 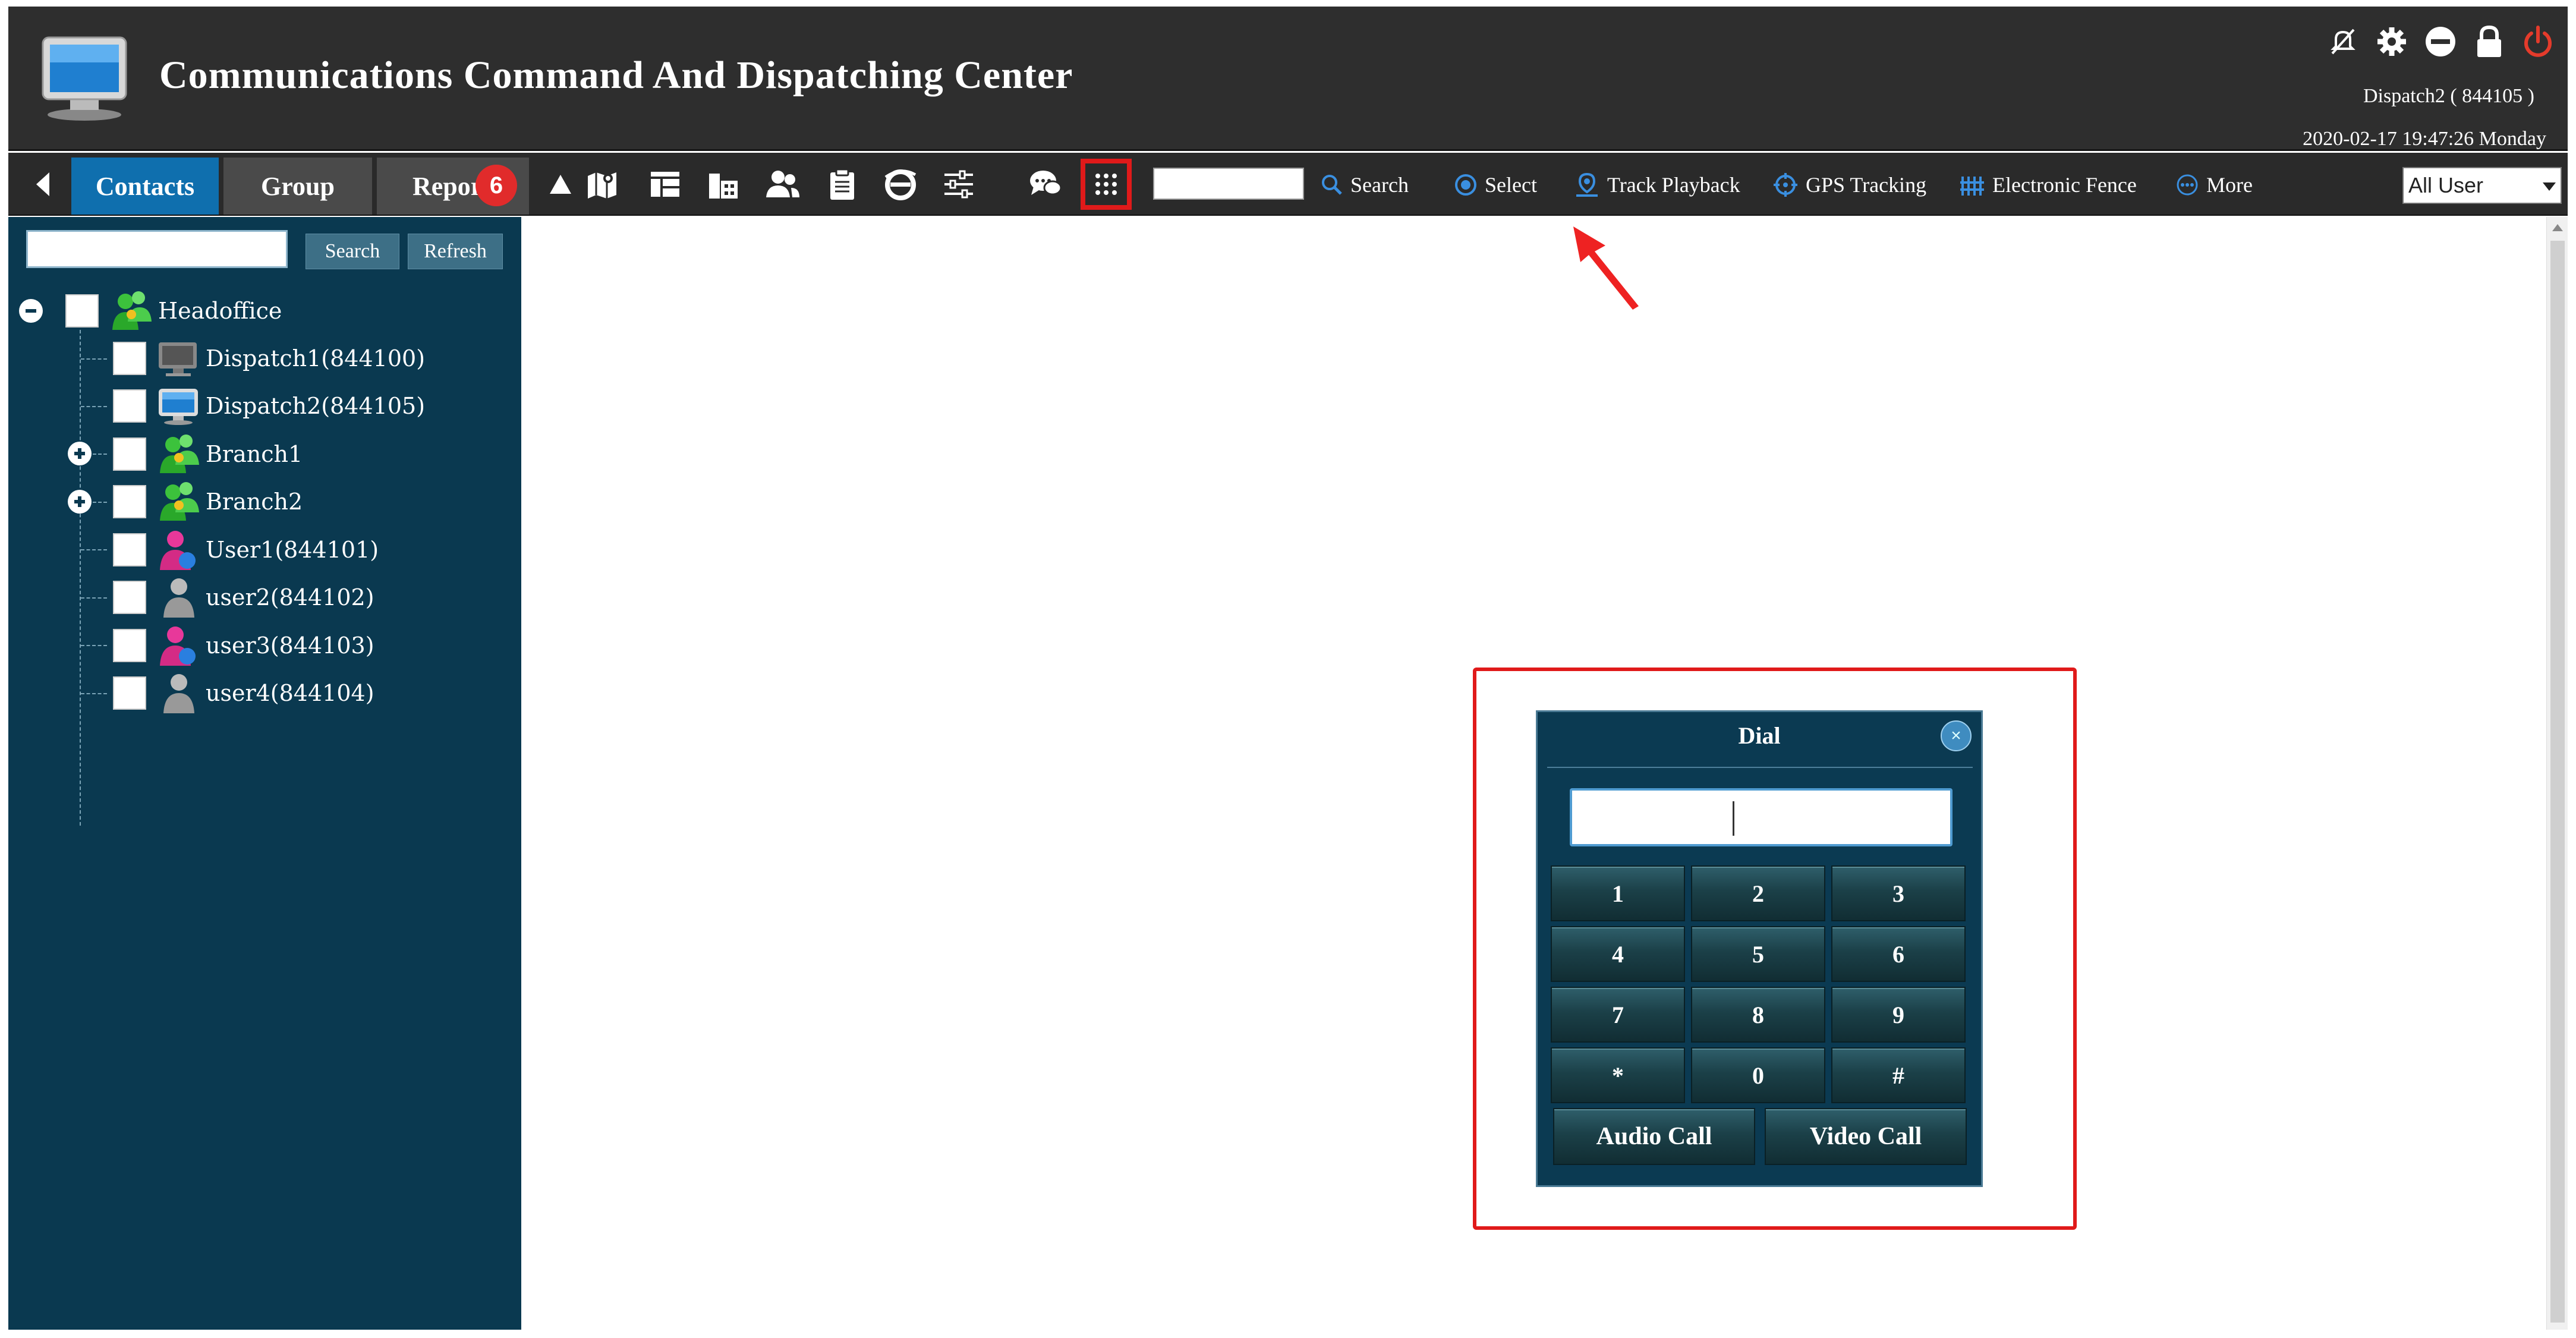 I want to click on tree-node-user4: user4(844104), so click(x=243, y=693).